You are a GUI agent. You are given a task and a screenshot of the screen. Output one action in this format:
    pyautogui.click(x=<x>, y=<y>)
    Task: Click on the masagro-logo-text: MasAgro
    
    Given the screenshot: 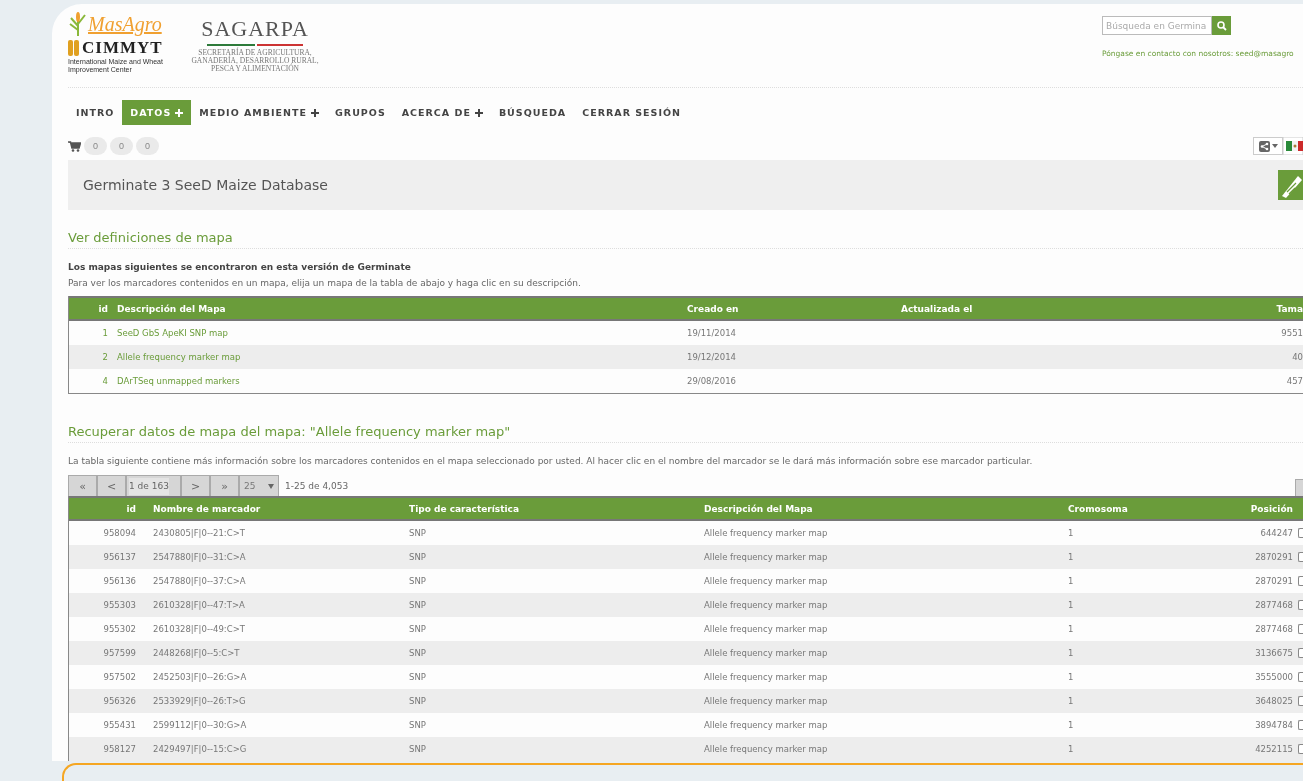 What is the action you would take?
    pyautogui.click(x=125, y=24)
    